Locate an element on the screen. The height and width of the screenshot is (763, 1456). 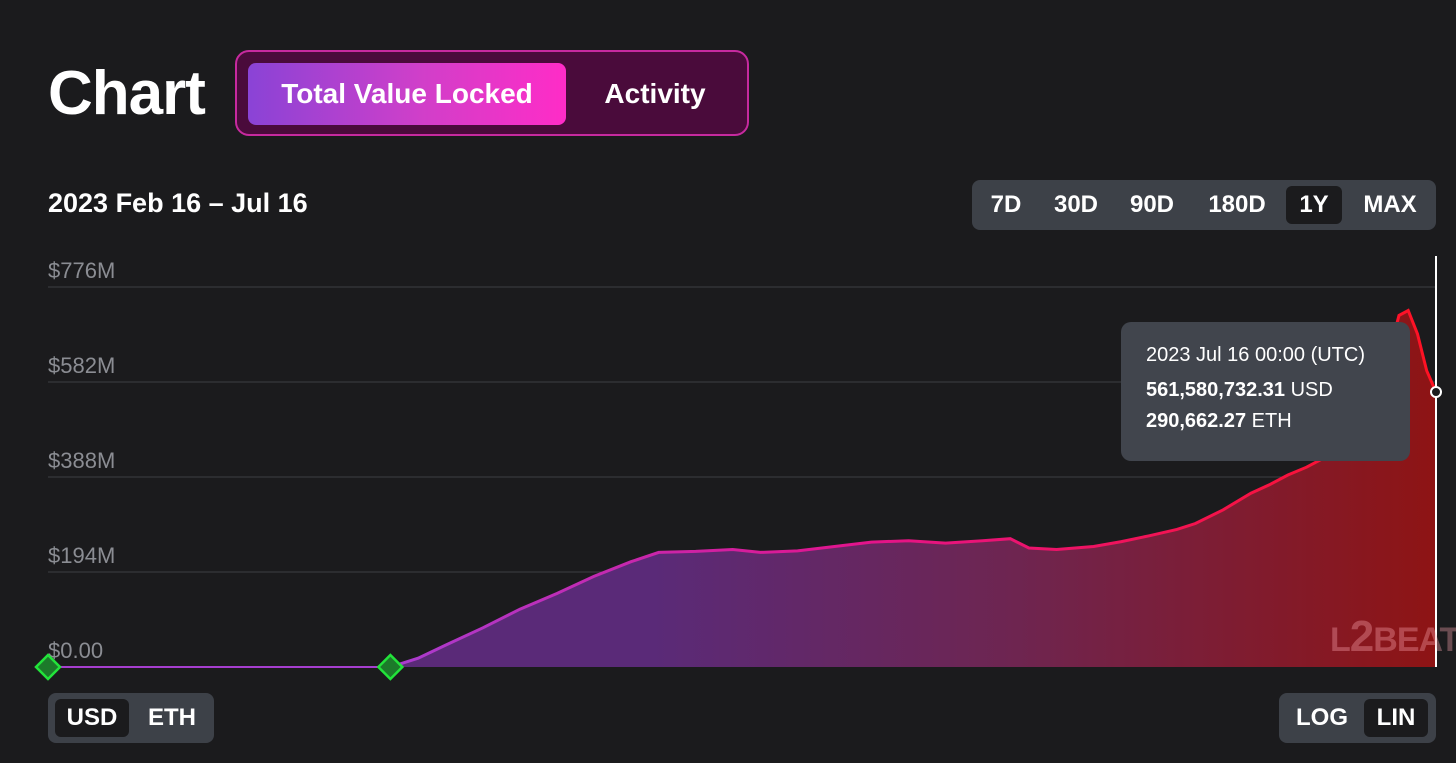
usd-button: USD is located at coordinates (92, 718).